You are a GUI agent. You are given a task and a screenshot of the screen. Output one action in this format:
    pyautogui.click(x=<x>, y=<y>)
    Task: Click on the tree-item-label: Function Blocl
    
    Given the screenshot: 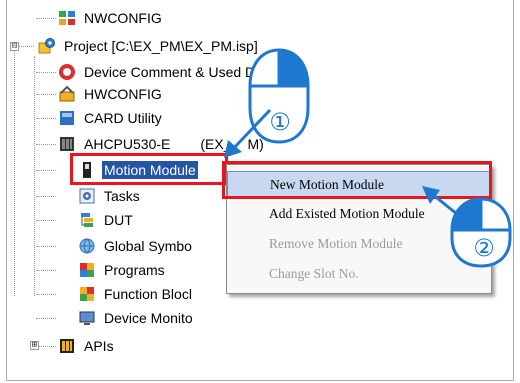 What is the action you would take?
    pyautogui.click(x=148, y=294)
    